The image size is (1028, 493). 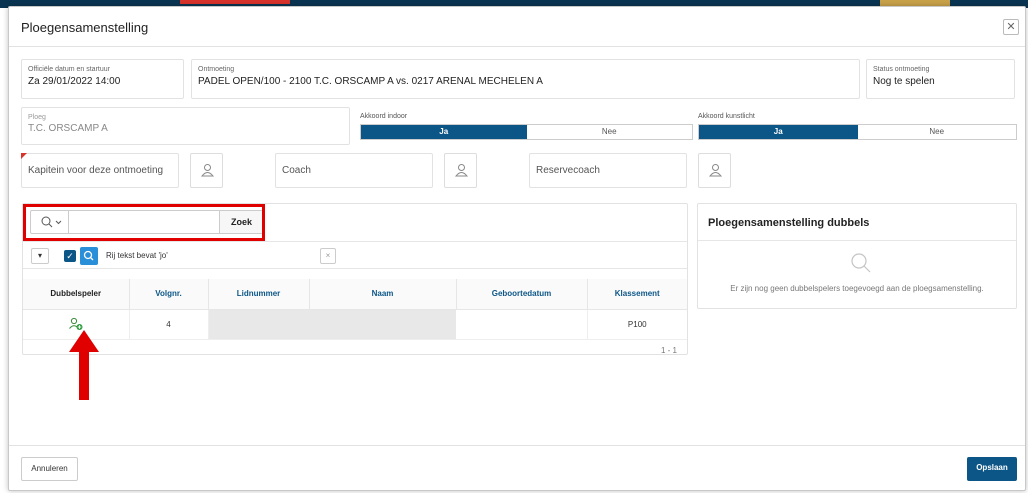 I want to click on coach-field: Coach, so click(x=354, y=170).